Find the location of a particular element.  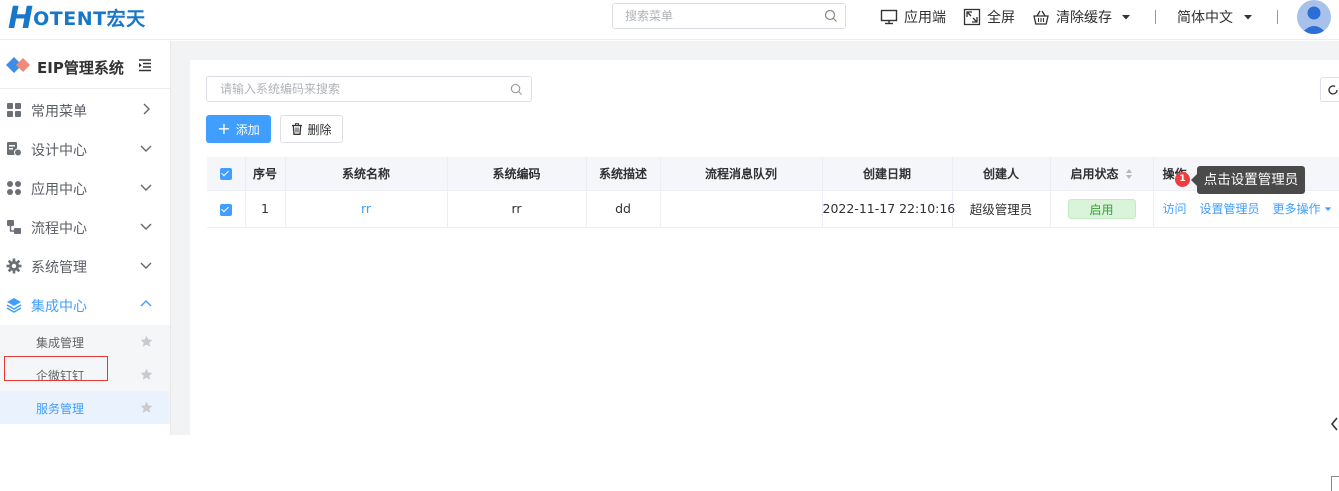

sidebar-item-flow: 流程中心 is located at coordinates (85, 226).